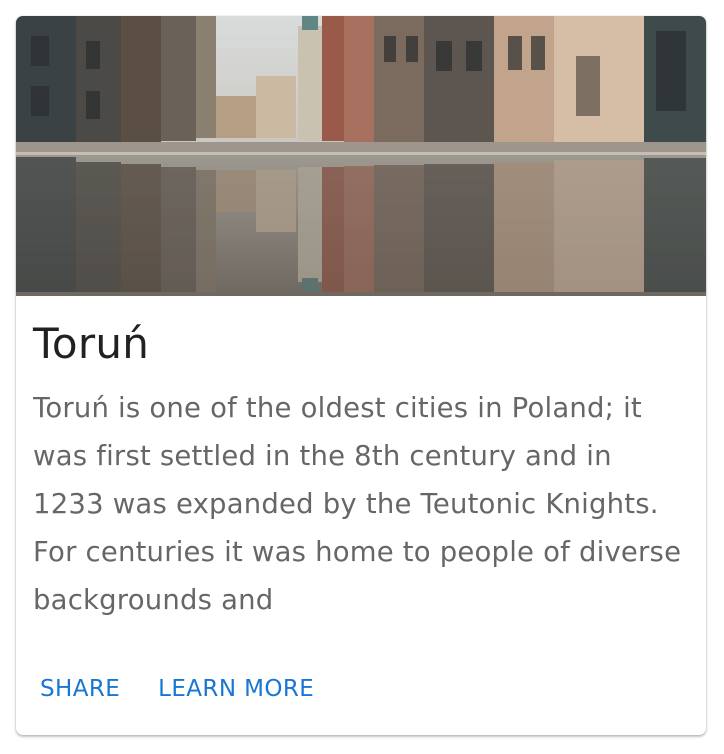  What do you see at coordinates (361, 689) in the screenshot?
I see `card-actions: SHARE LEARN MORE` at bounding box center [361, 689].